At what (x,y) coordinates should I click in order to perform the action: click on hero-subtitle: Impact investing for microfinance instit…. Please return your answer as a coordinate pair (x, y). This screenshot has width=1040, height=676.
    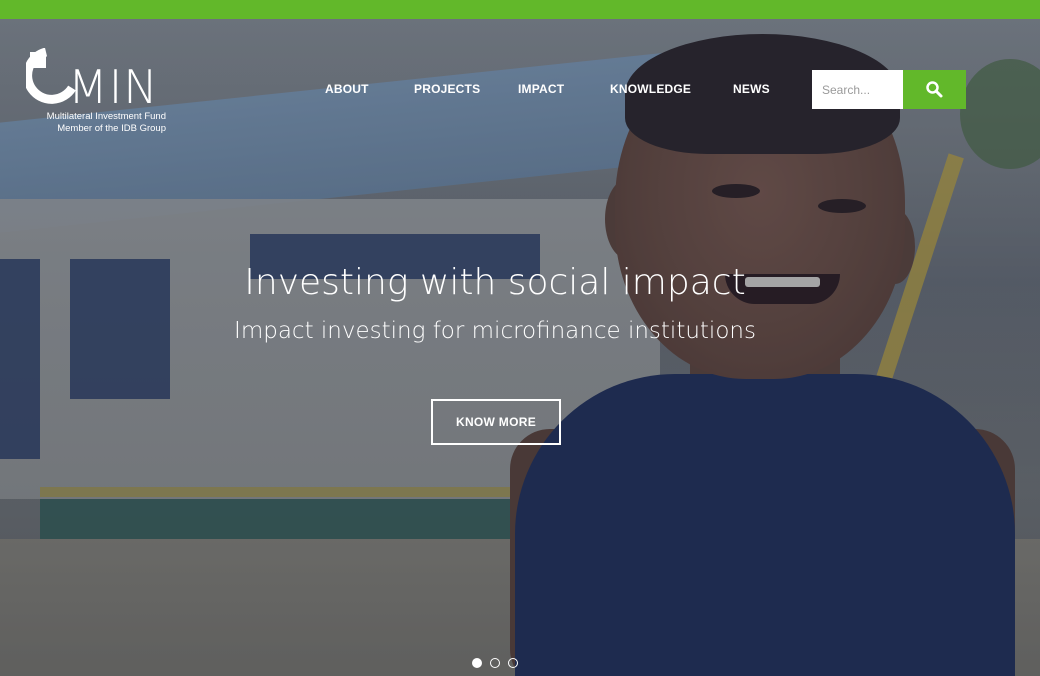
    Looking at the image, I should click on (495, 331).